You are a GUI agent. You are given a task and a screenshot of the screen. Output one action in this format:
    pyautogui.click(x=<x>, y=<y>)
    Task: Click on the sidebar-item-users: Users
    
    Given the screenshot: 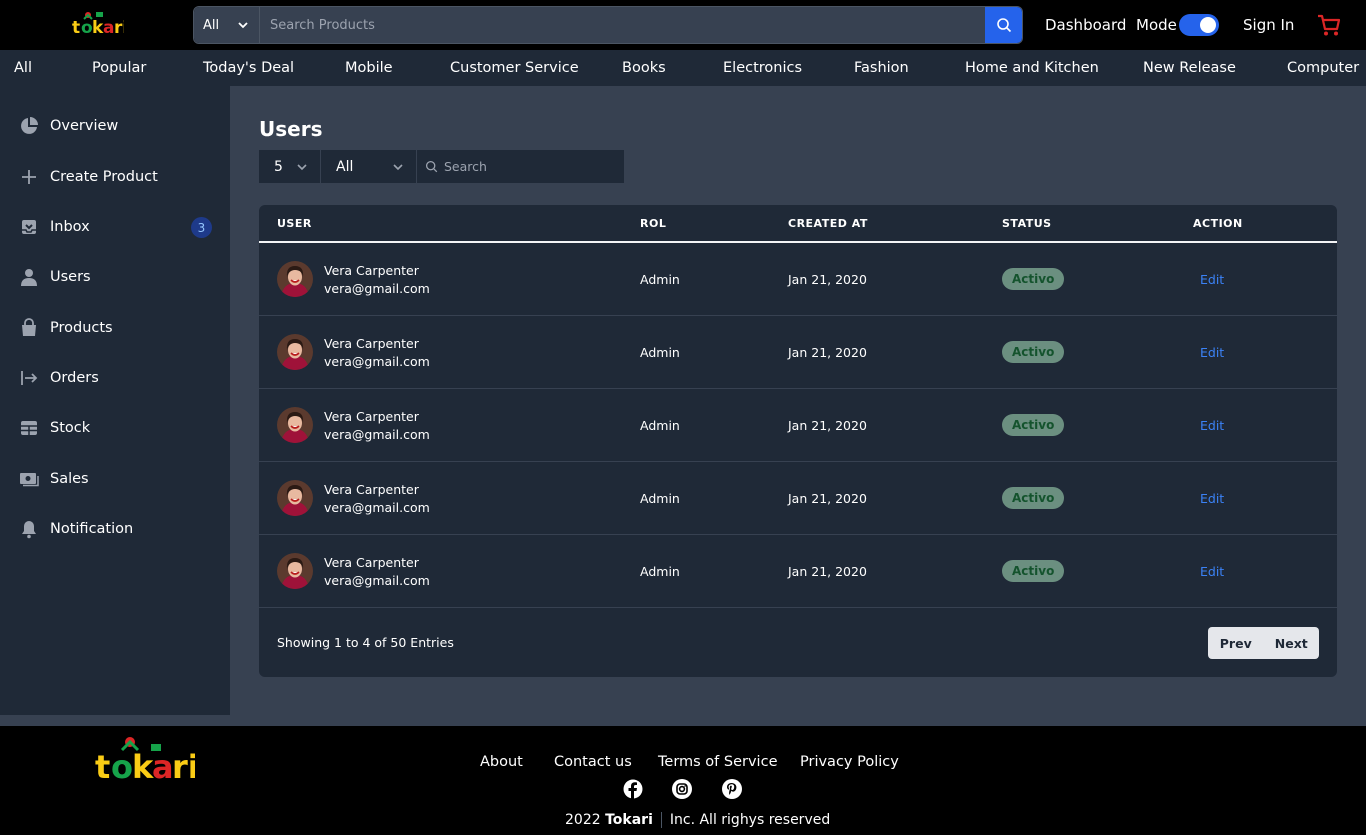 What is the action you would take?
    pyautogui.click(x=116, y=277)
    